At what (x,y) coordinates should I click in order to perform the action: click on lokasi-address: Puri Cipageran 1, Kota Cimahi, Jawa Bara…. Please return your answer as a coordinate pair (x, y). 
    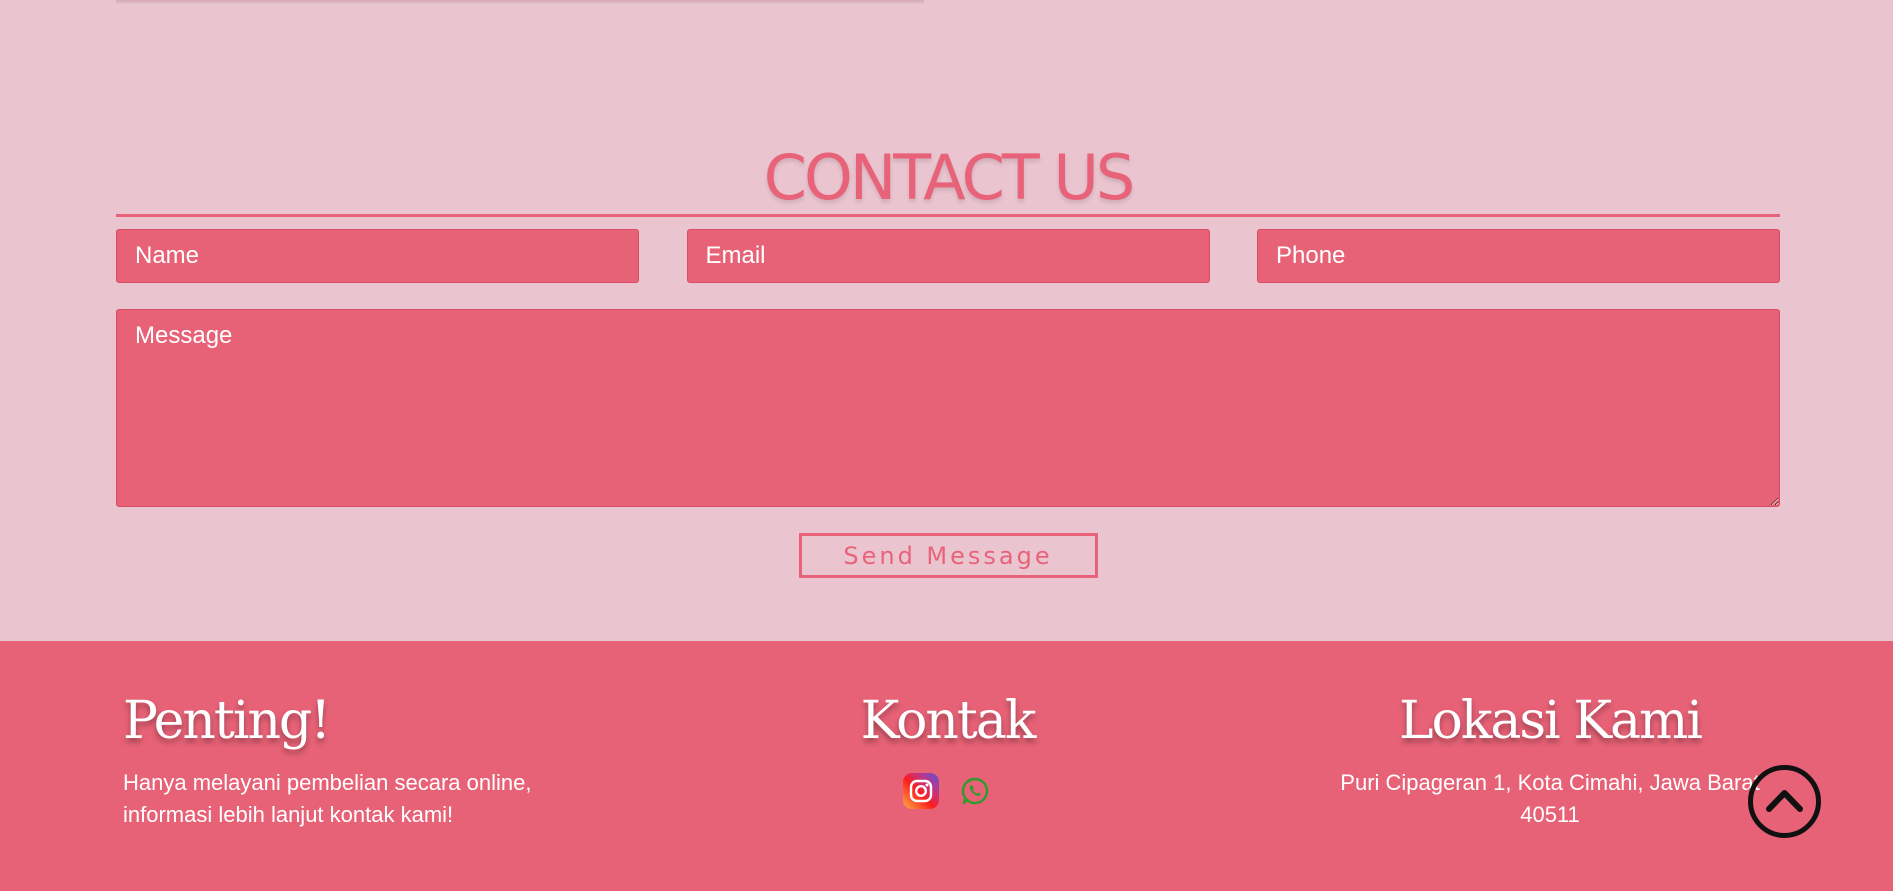
    Looking at the image, I should click on (1550, 798).